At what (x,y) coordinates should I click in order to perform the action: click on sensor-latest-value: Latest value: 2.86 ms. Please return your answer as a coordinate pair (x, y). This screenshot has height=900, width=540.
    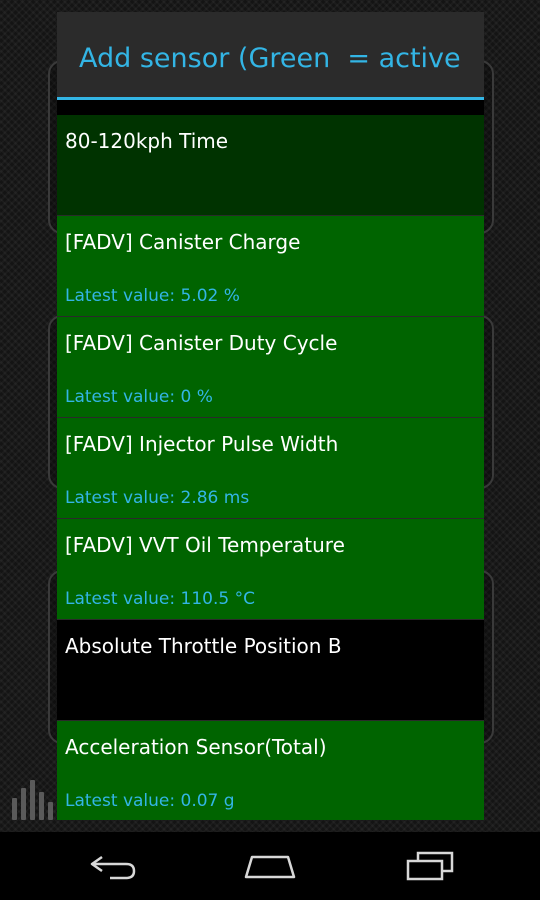
    Looking at the image, I should click on (157, 498).